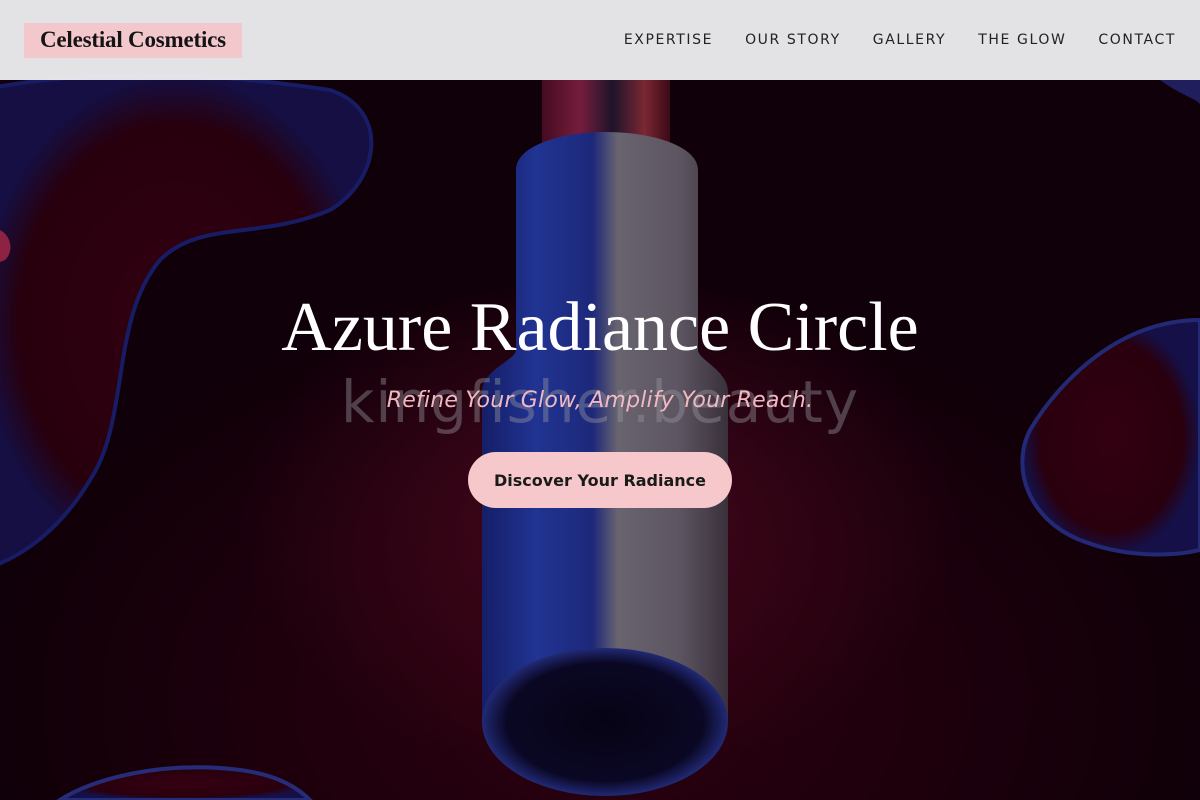 This screenshot has height=800, width=1200. Describe the element at coordinates (793, 40) in the screenshot. I see `nav-item-our-story: OUR STORY` at that location.